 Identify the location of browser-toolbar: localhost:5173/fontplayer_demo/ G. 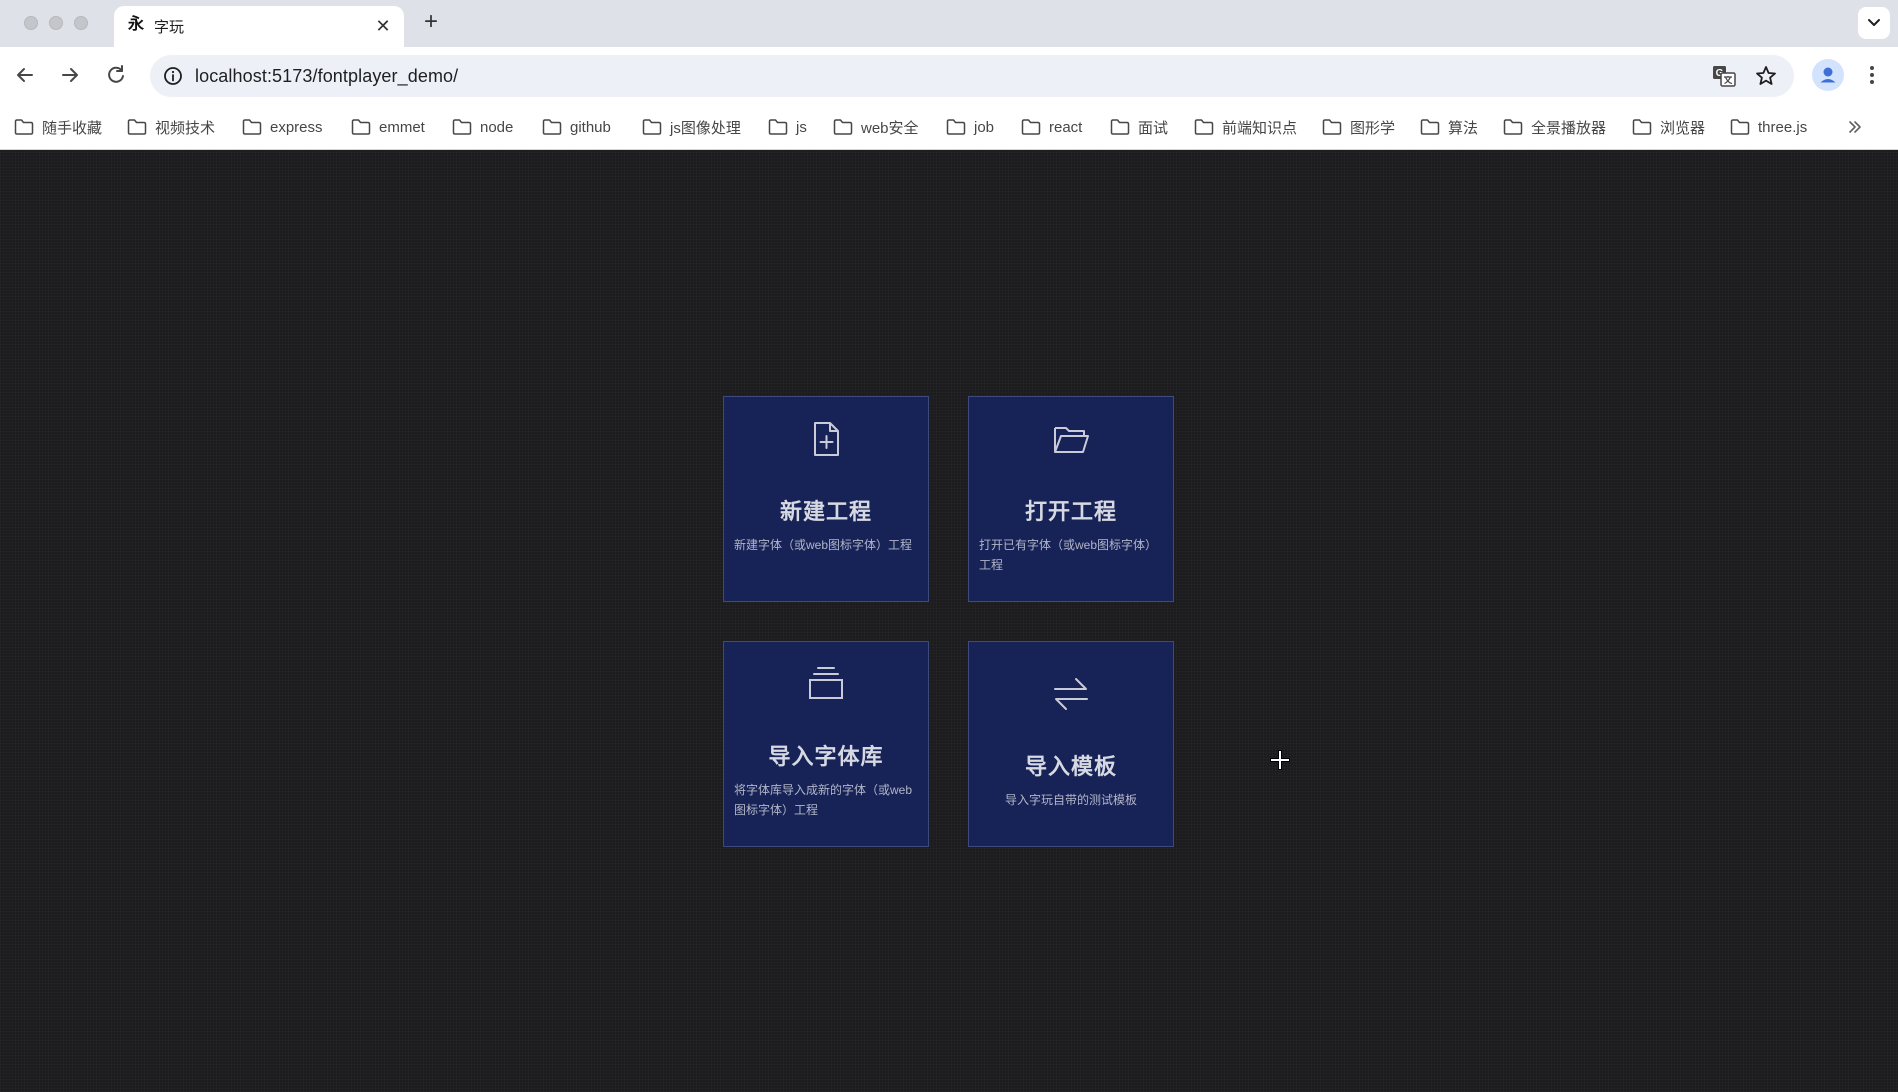
(949, 76).